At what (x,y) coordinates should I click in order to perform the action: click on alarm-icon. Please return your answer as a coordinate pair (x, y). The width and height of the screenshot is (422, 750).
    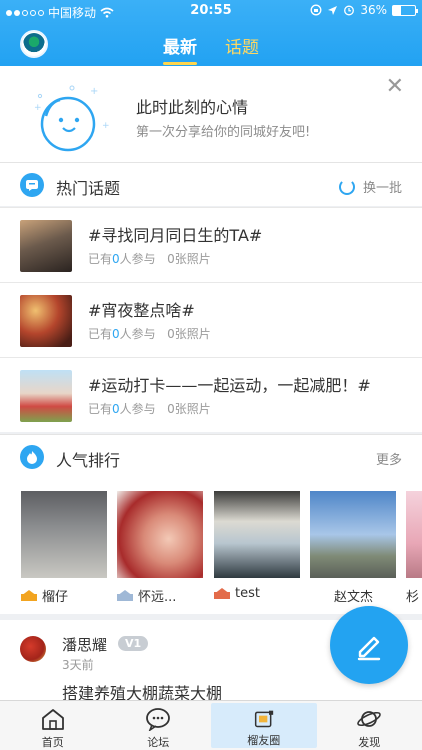
    Looking at the image, I should click on (349, 10).